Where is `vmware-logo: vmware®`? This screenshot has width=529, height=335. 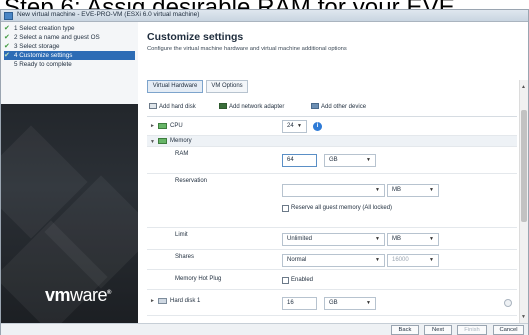 vmware-logo: vmware® is located at coordinates (78, 295).